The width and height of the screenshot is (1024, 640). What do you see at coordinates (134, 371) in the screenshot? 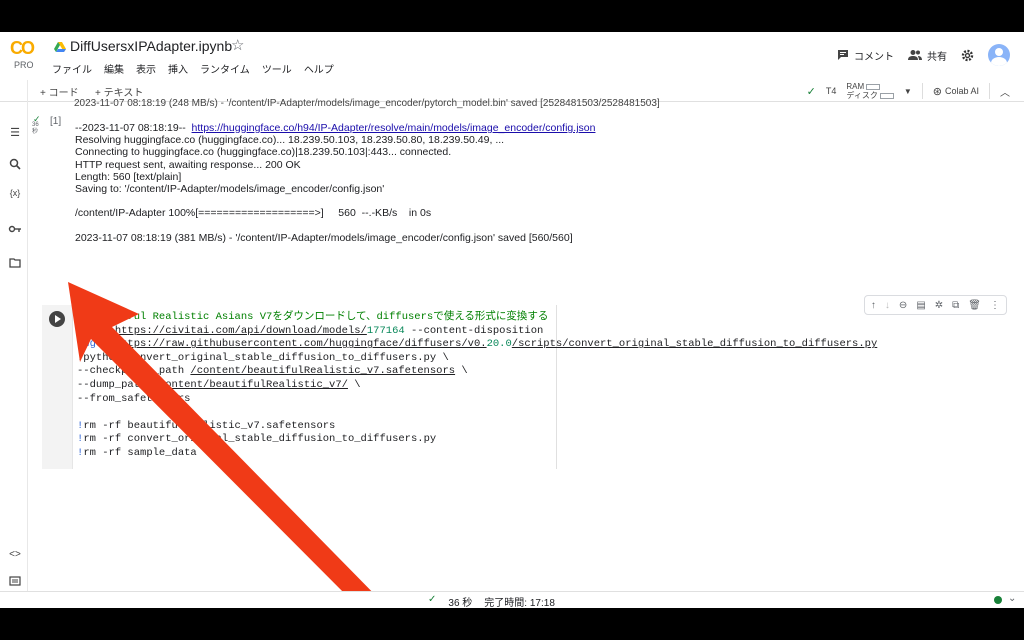
I see `code-token: --checkpoint_path` at bounding box center [134, 371].